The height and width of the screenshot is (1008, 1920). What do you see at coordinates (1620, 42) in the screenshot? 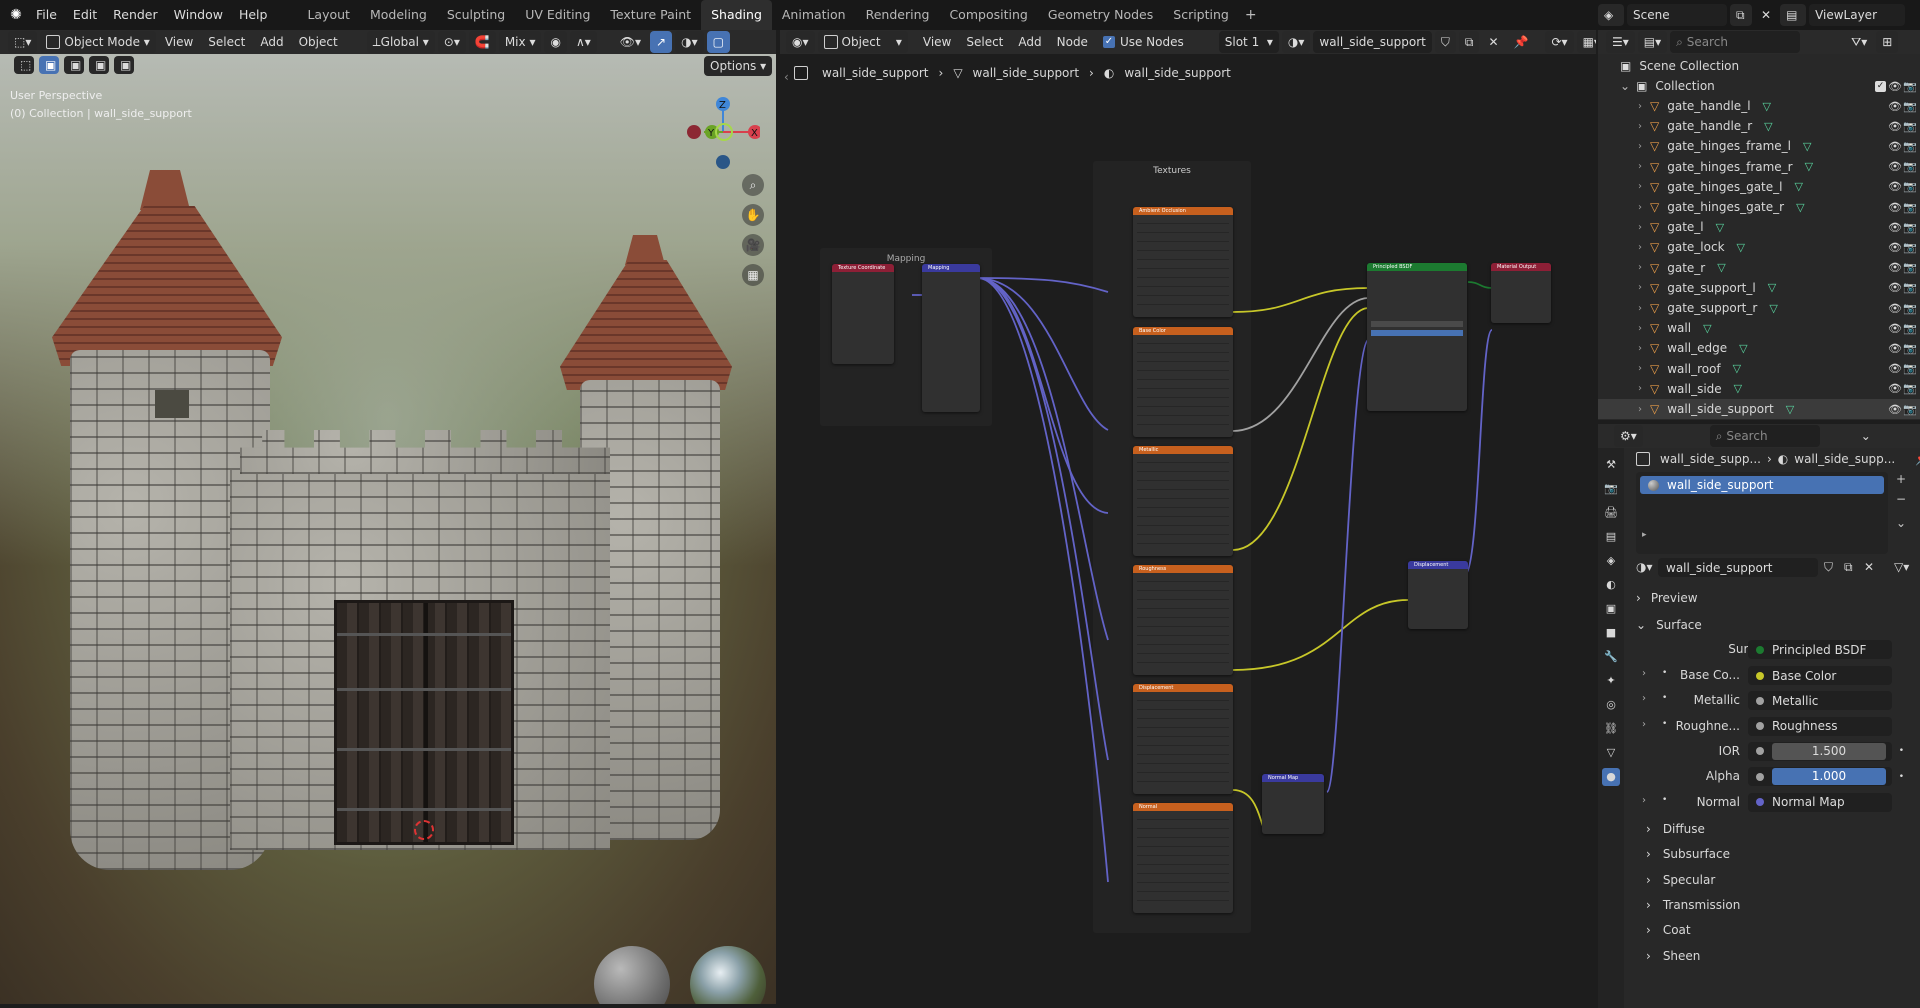
I see `outliner-editor-type-icon: ☰▾` at bounding box center [1620, 42].